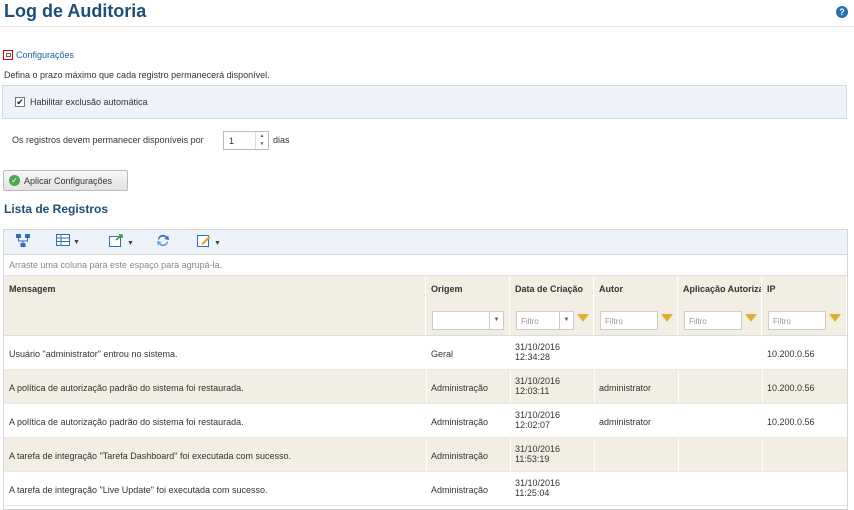  I want to click on apply-settings-button: ✓ Aplicar Configurações, so click(65, 180).